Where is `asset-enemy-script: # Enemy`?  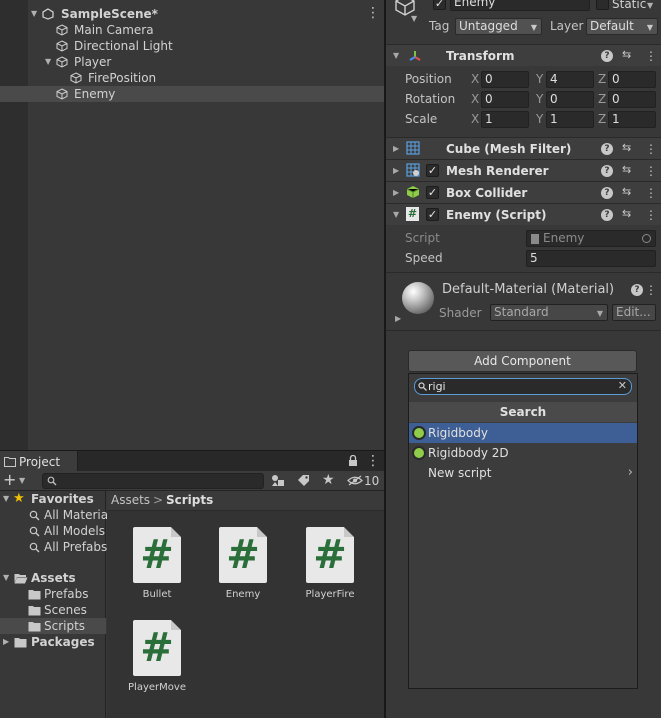
asset-enemy-script: # Enemy is located at coordinates (243, 565).